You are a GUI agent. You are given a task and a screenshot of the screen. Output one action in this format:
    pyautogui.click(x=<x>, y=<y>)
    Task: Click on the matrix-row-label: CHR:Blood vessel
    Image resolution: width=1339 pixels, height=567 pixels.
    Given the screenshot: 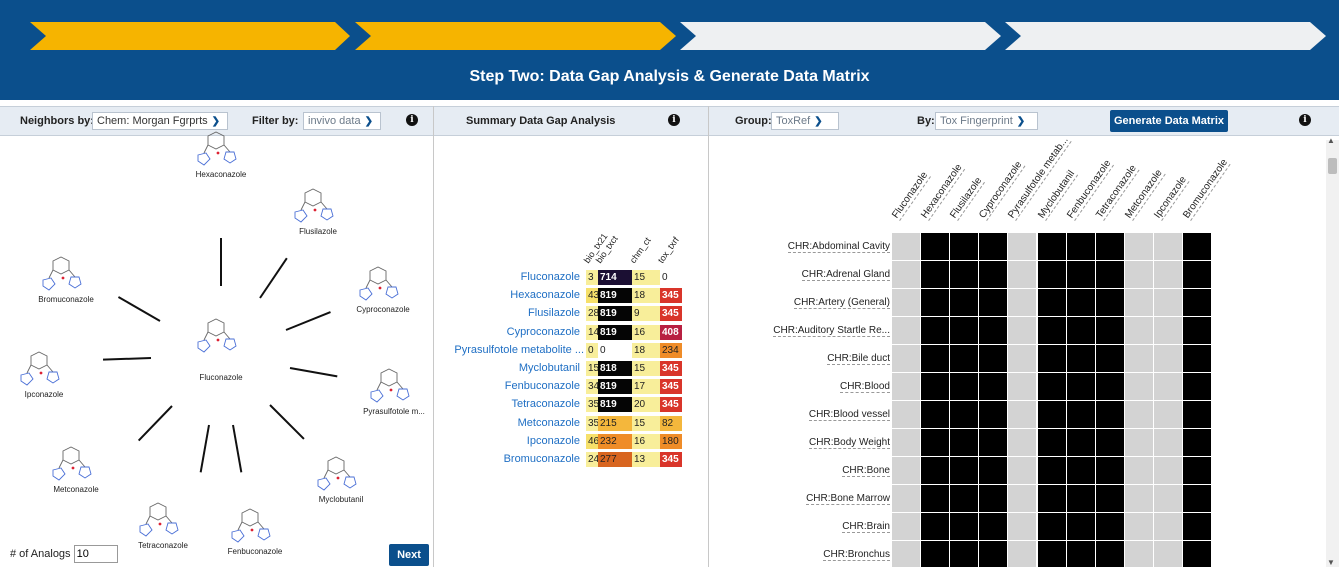 What is the action you would take?
    pyautogui.click(x=849, y=415)
    